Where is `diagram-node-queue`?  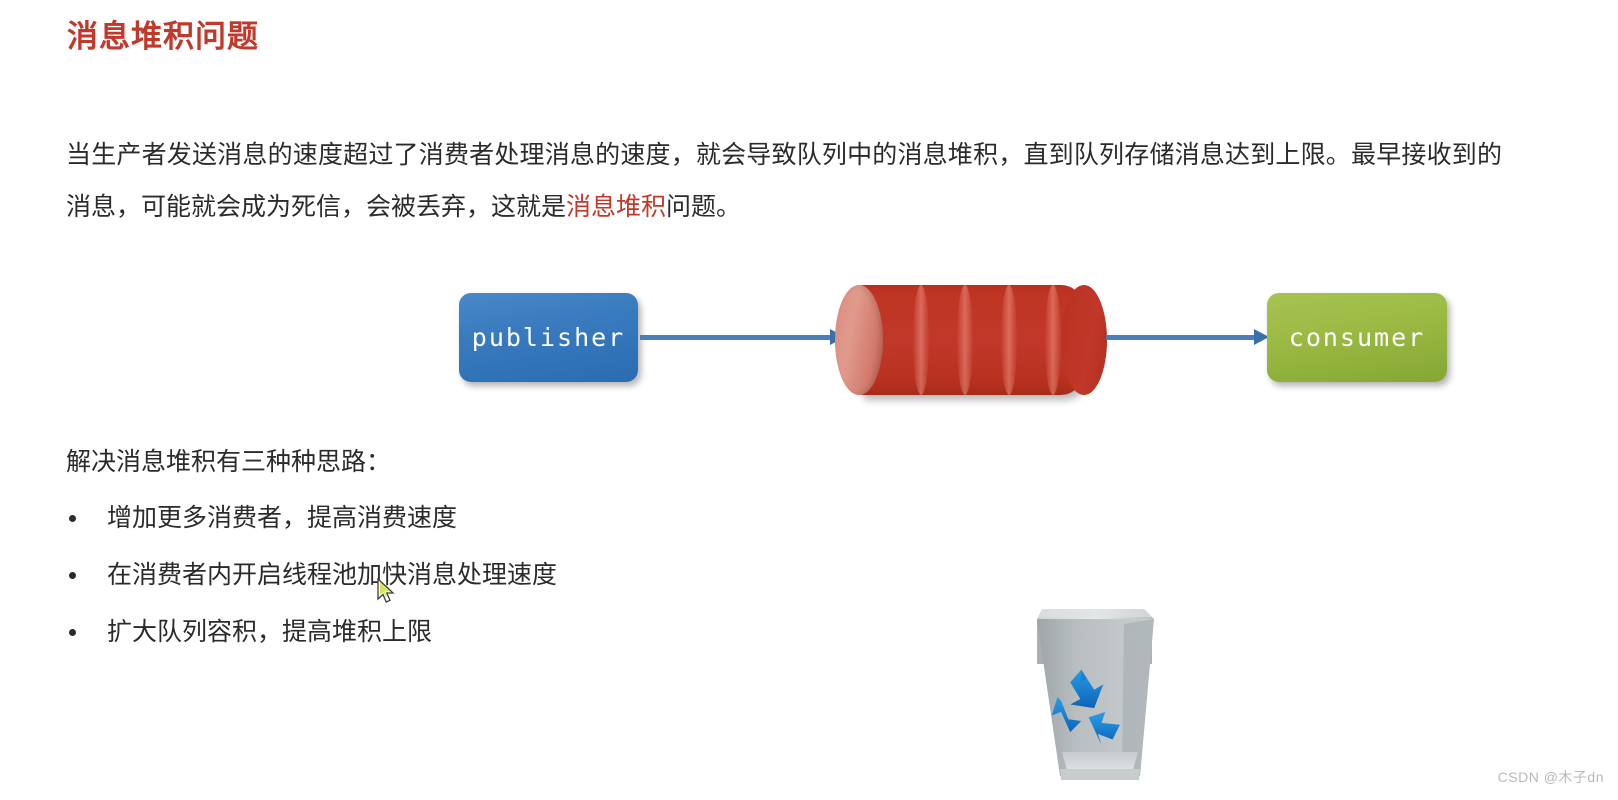 diagram-node-queue is located at coordinates (971, 340).